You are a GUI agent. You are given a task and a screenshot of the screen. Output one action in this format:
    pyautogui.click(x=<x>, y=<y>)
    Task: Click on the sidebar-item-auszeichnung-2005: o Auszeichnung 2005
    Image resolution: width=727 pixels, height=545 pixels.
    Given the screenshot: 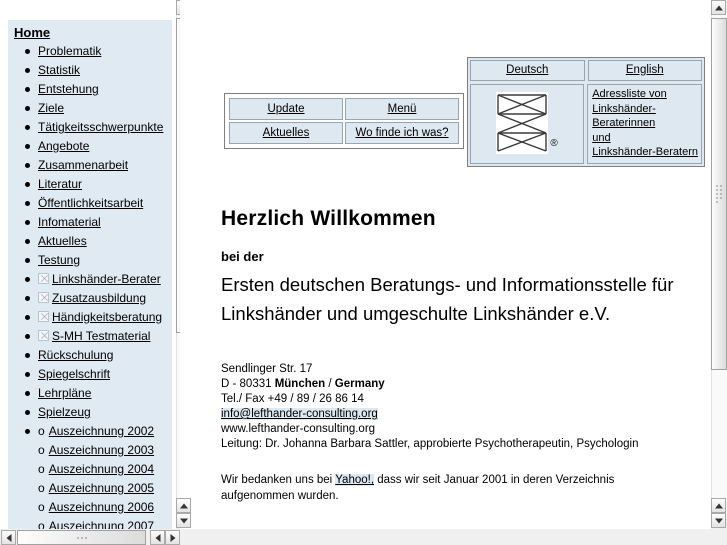 What is the action you would take?
    pyautogui.click(x=94, y=488)
    